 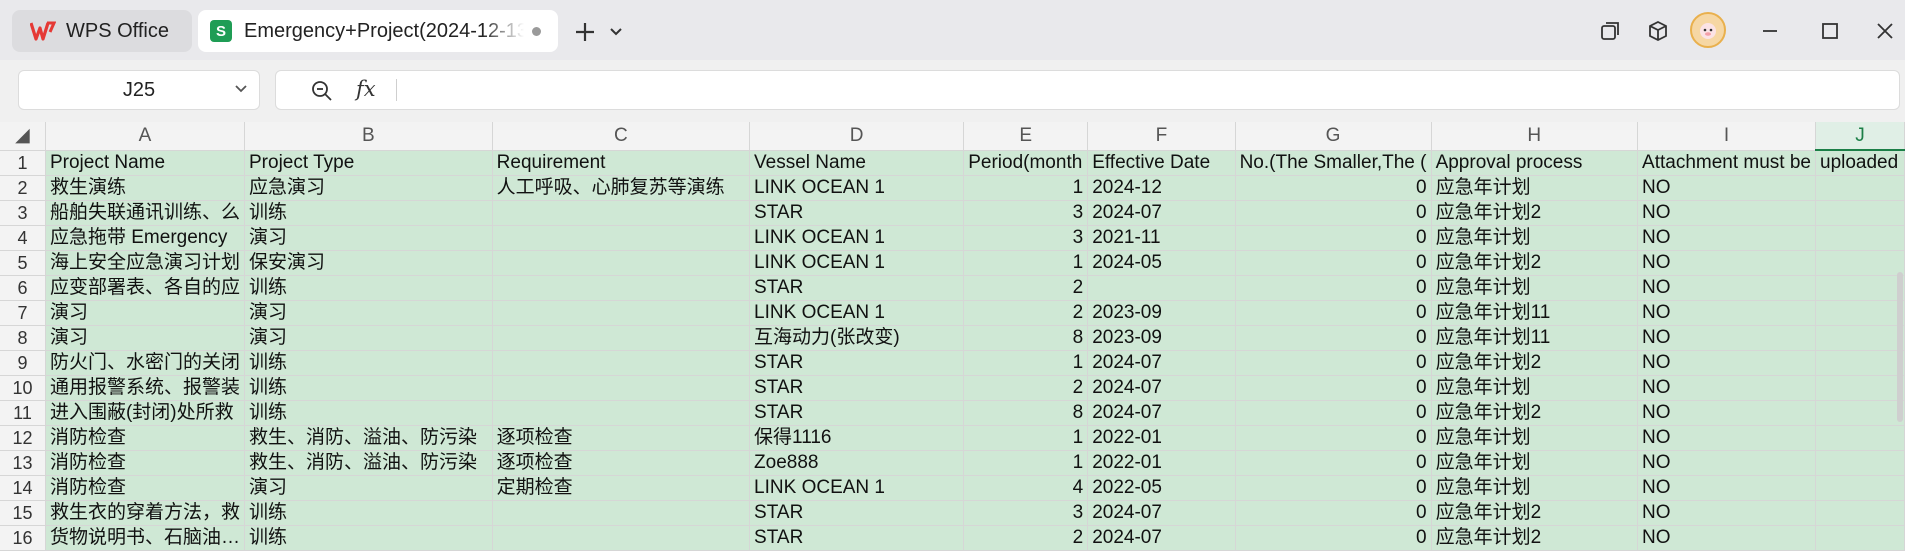 I want to click on cell: uploaded, so click(x=1860, y=163).